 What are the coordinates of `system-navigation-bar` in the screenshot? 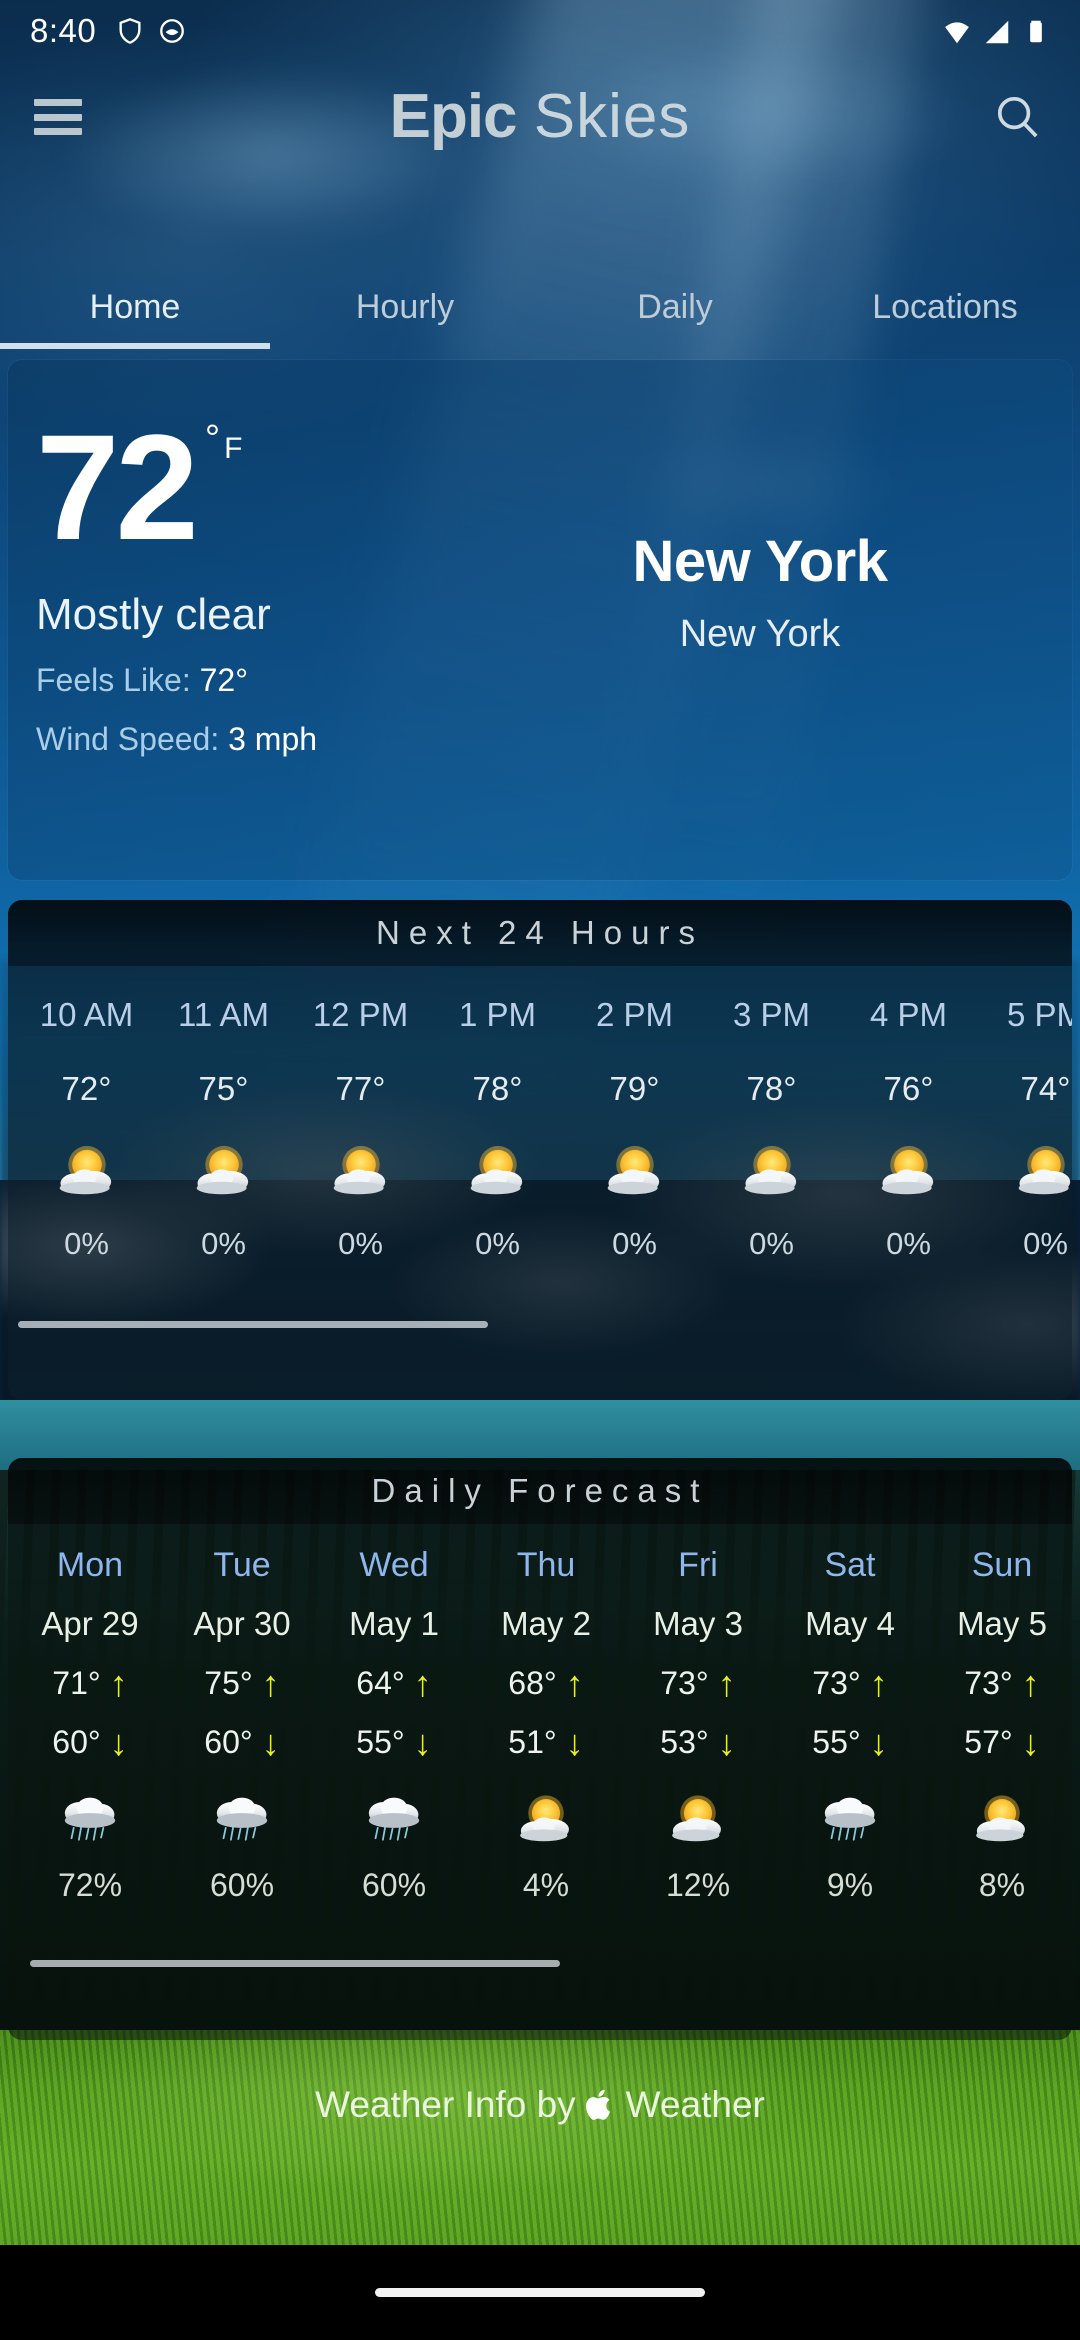 It's located at (540, 2292).